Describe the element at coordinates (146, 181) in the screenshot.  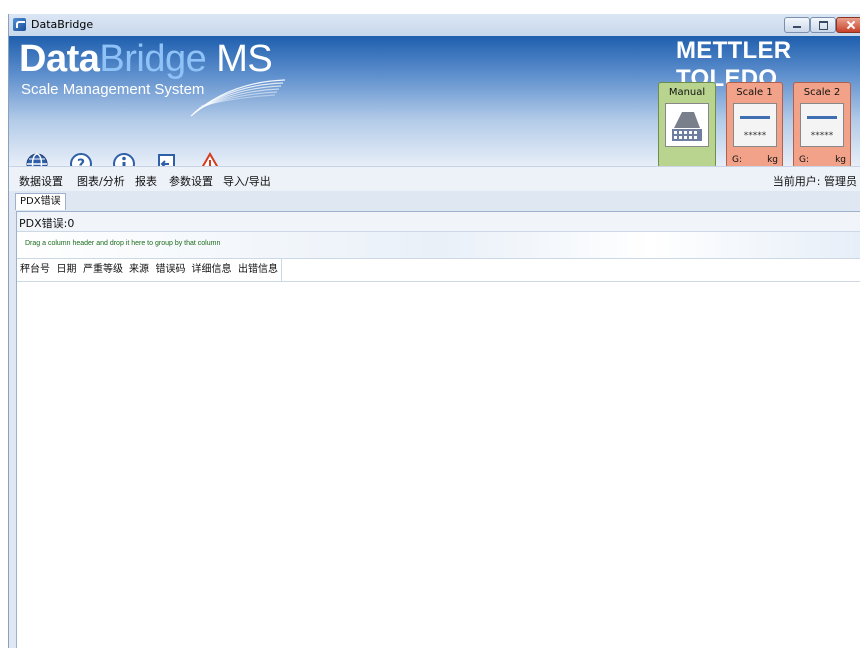
I see `menu-reports: 报表` at that location.